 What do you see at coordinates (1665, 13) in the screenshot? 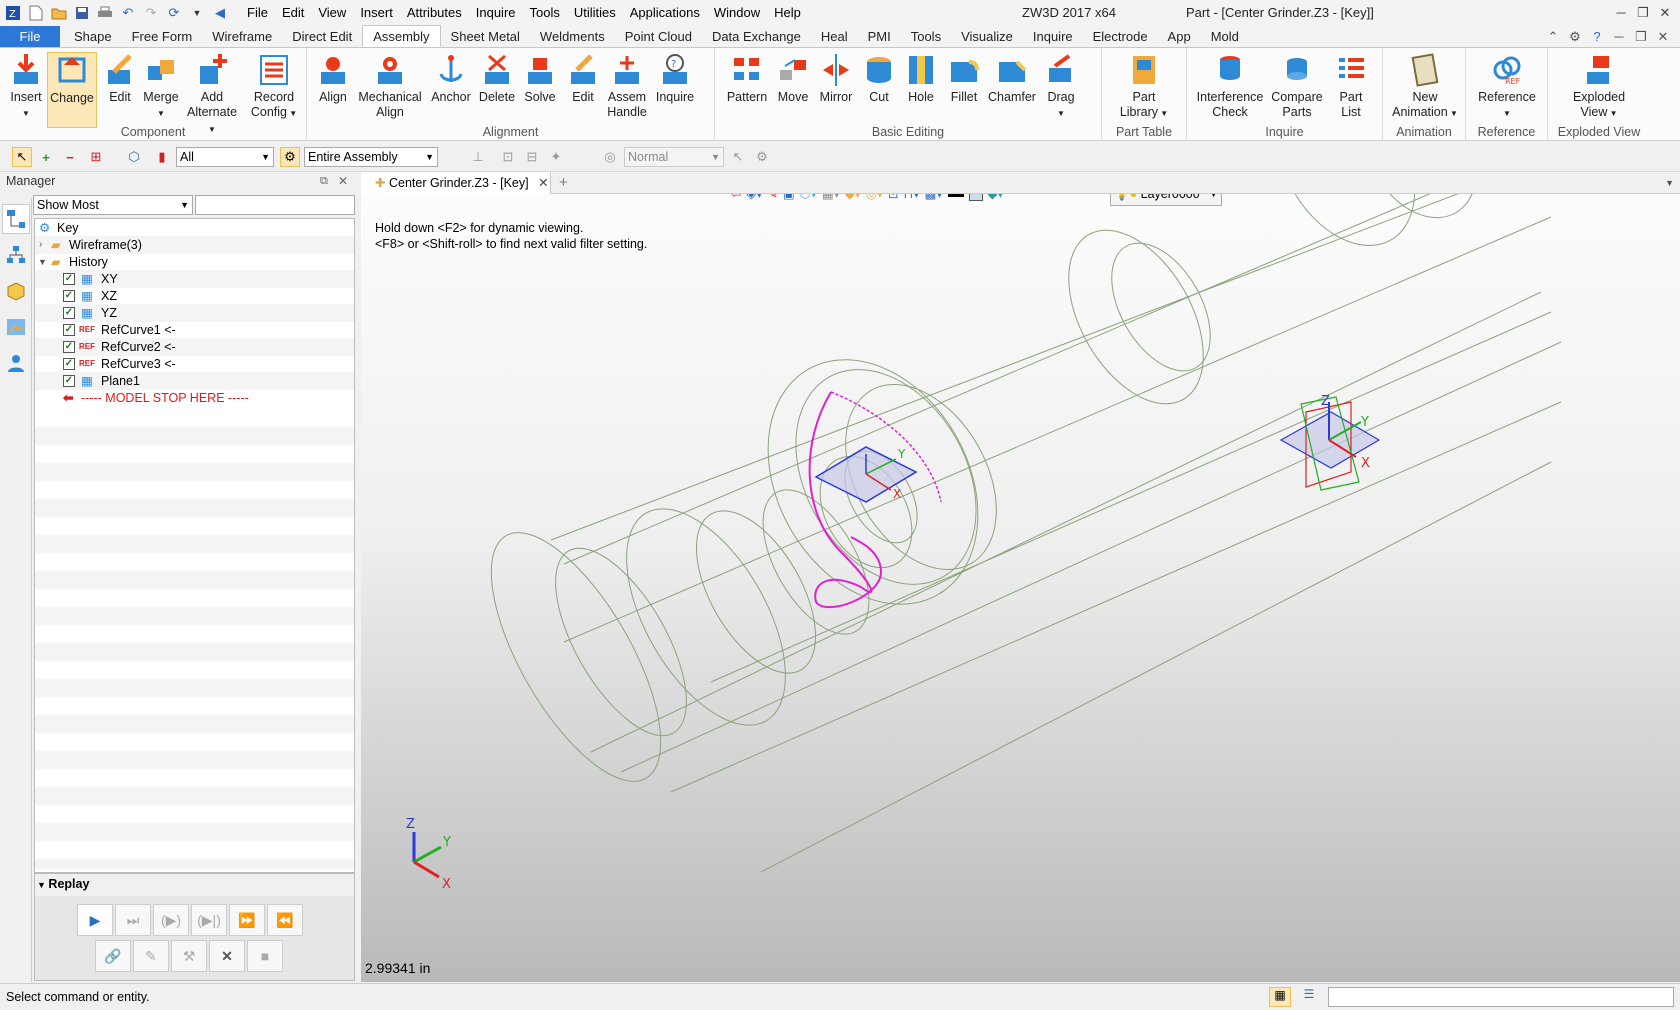
I see `close-button: ✕` at bounding box center [1665, 13].